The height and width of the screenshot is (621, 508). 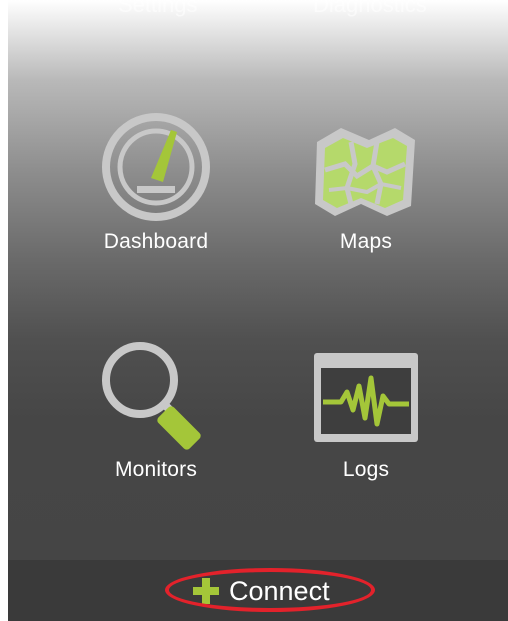 What do you see at coordinates (156, 167) in the screenshot?
I see `speedometer-icon` at bounding box center [156, 167].